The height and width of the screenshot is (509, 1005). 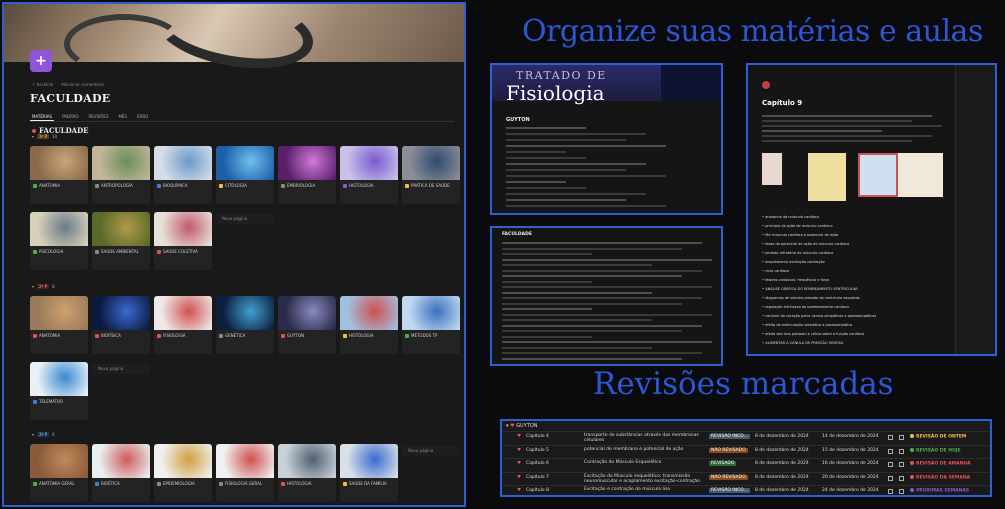 I want to click on screenshot-faculdade-table: FACULDADE, so click(x=606, y=296).